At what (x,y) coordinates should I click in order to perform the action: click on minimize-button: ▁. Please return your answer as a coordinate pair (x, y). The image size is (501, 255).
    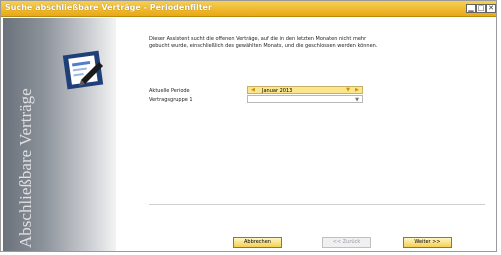
    Looking at the image, I should click on (471, 8).